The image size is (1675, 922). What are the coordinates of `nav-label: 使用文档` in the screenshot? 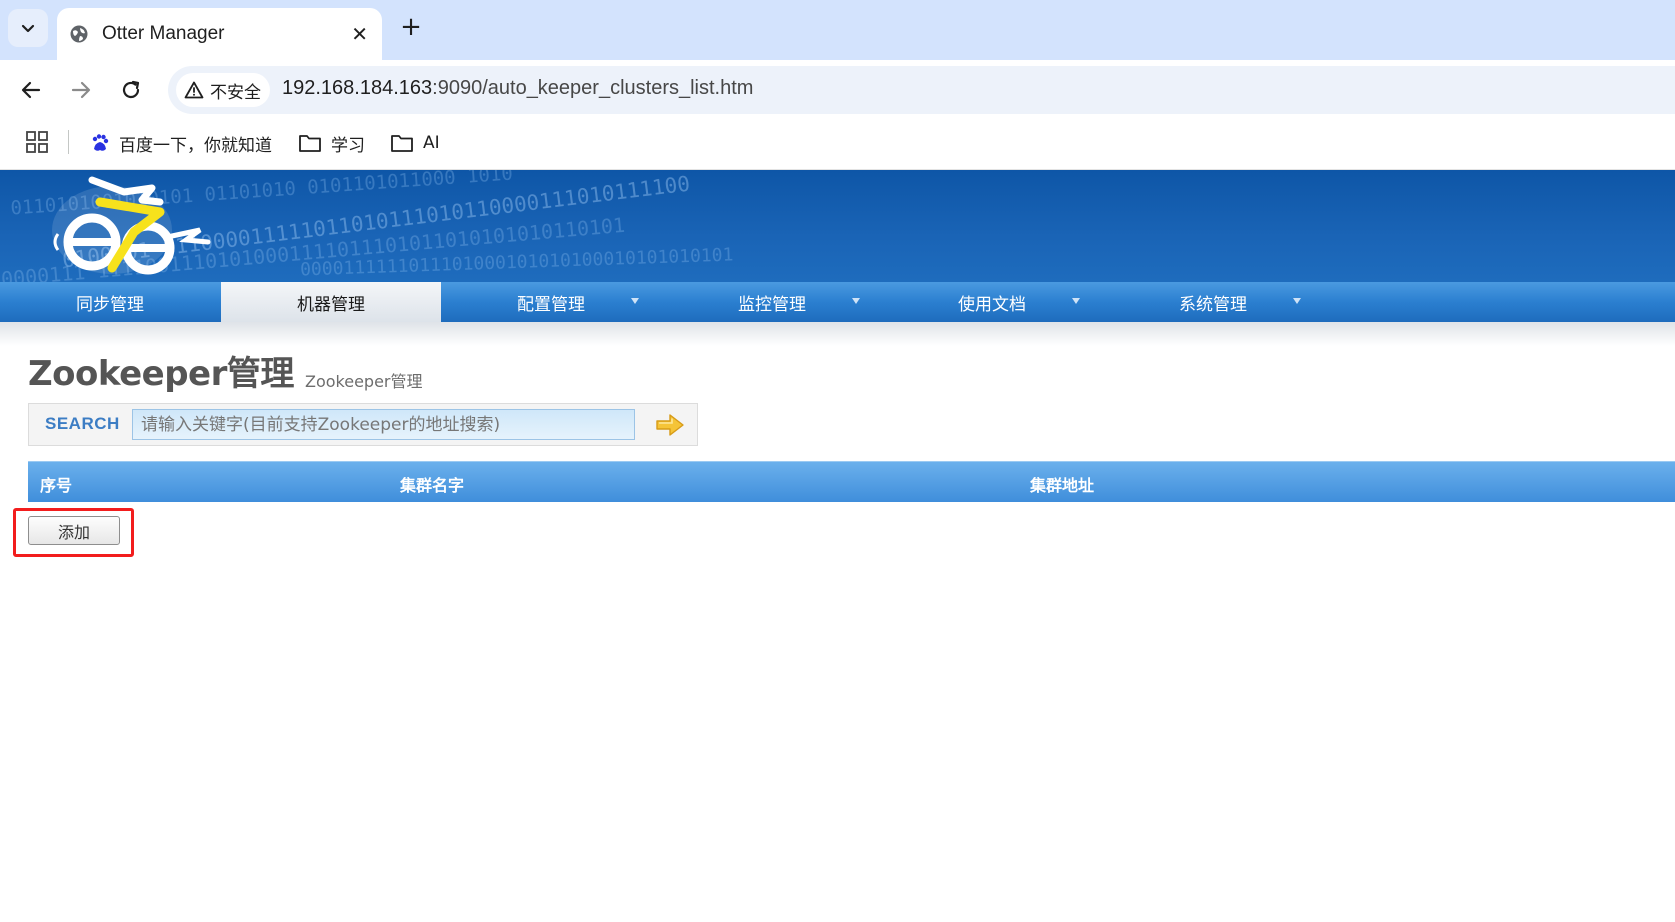 It's located at (992, 304).